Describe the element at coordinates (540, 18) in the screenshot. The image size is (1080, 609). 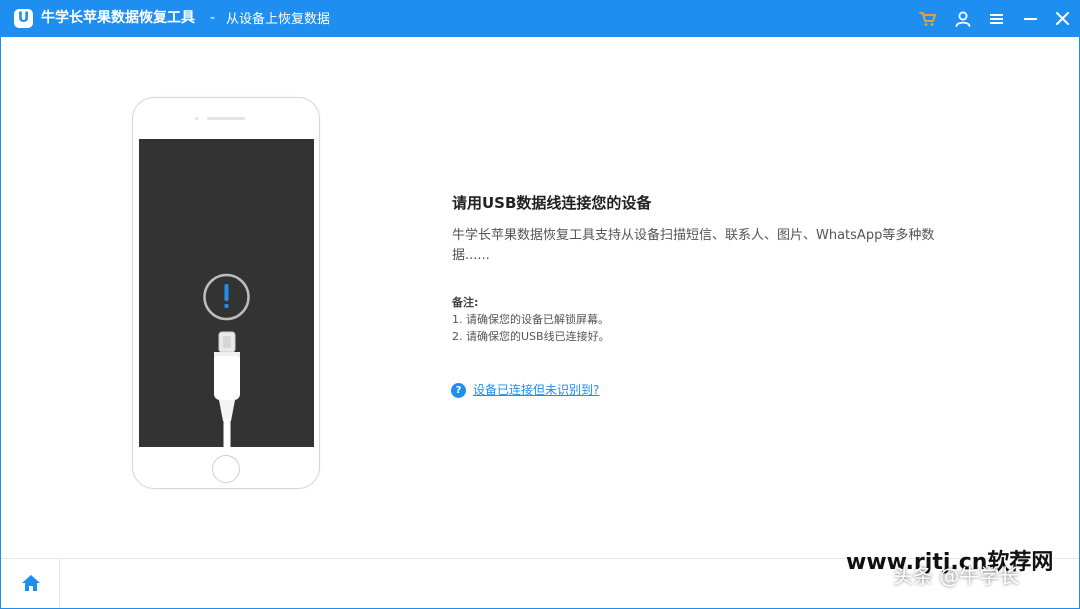
I see `title-bar: U 牛学长苹果数据恢复工具 - 从设备上恢复数据` at that location.